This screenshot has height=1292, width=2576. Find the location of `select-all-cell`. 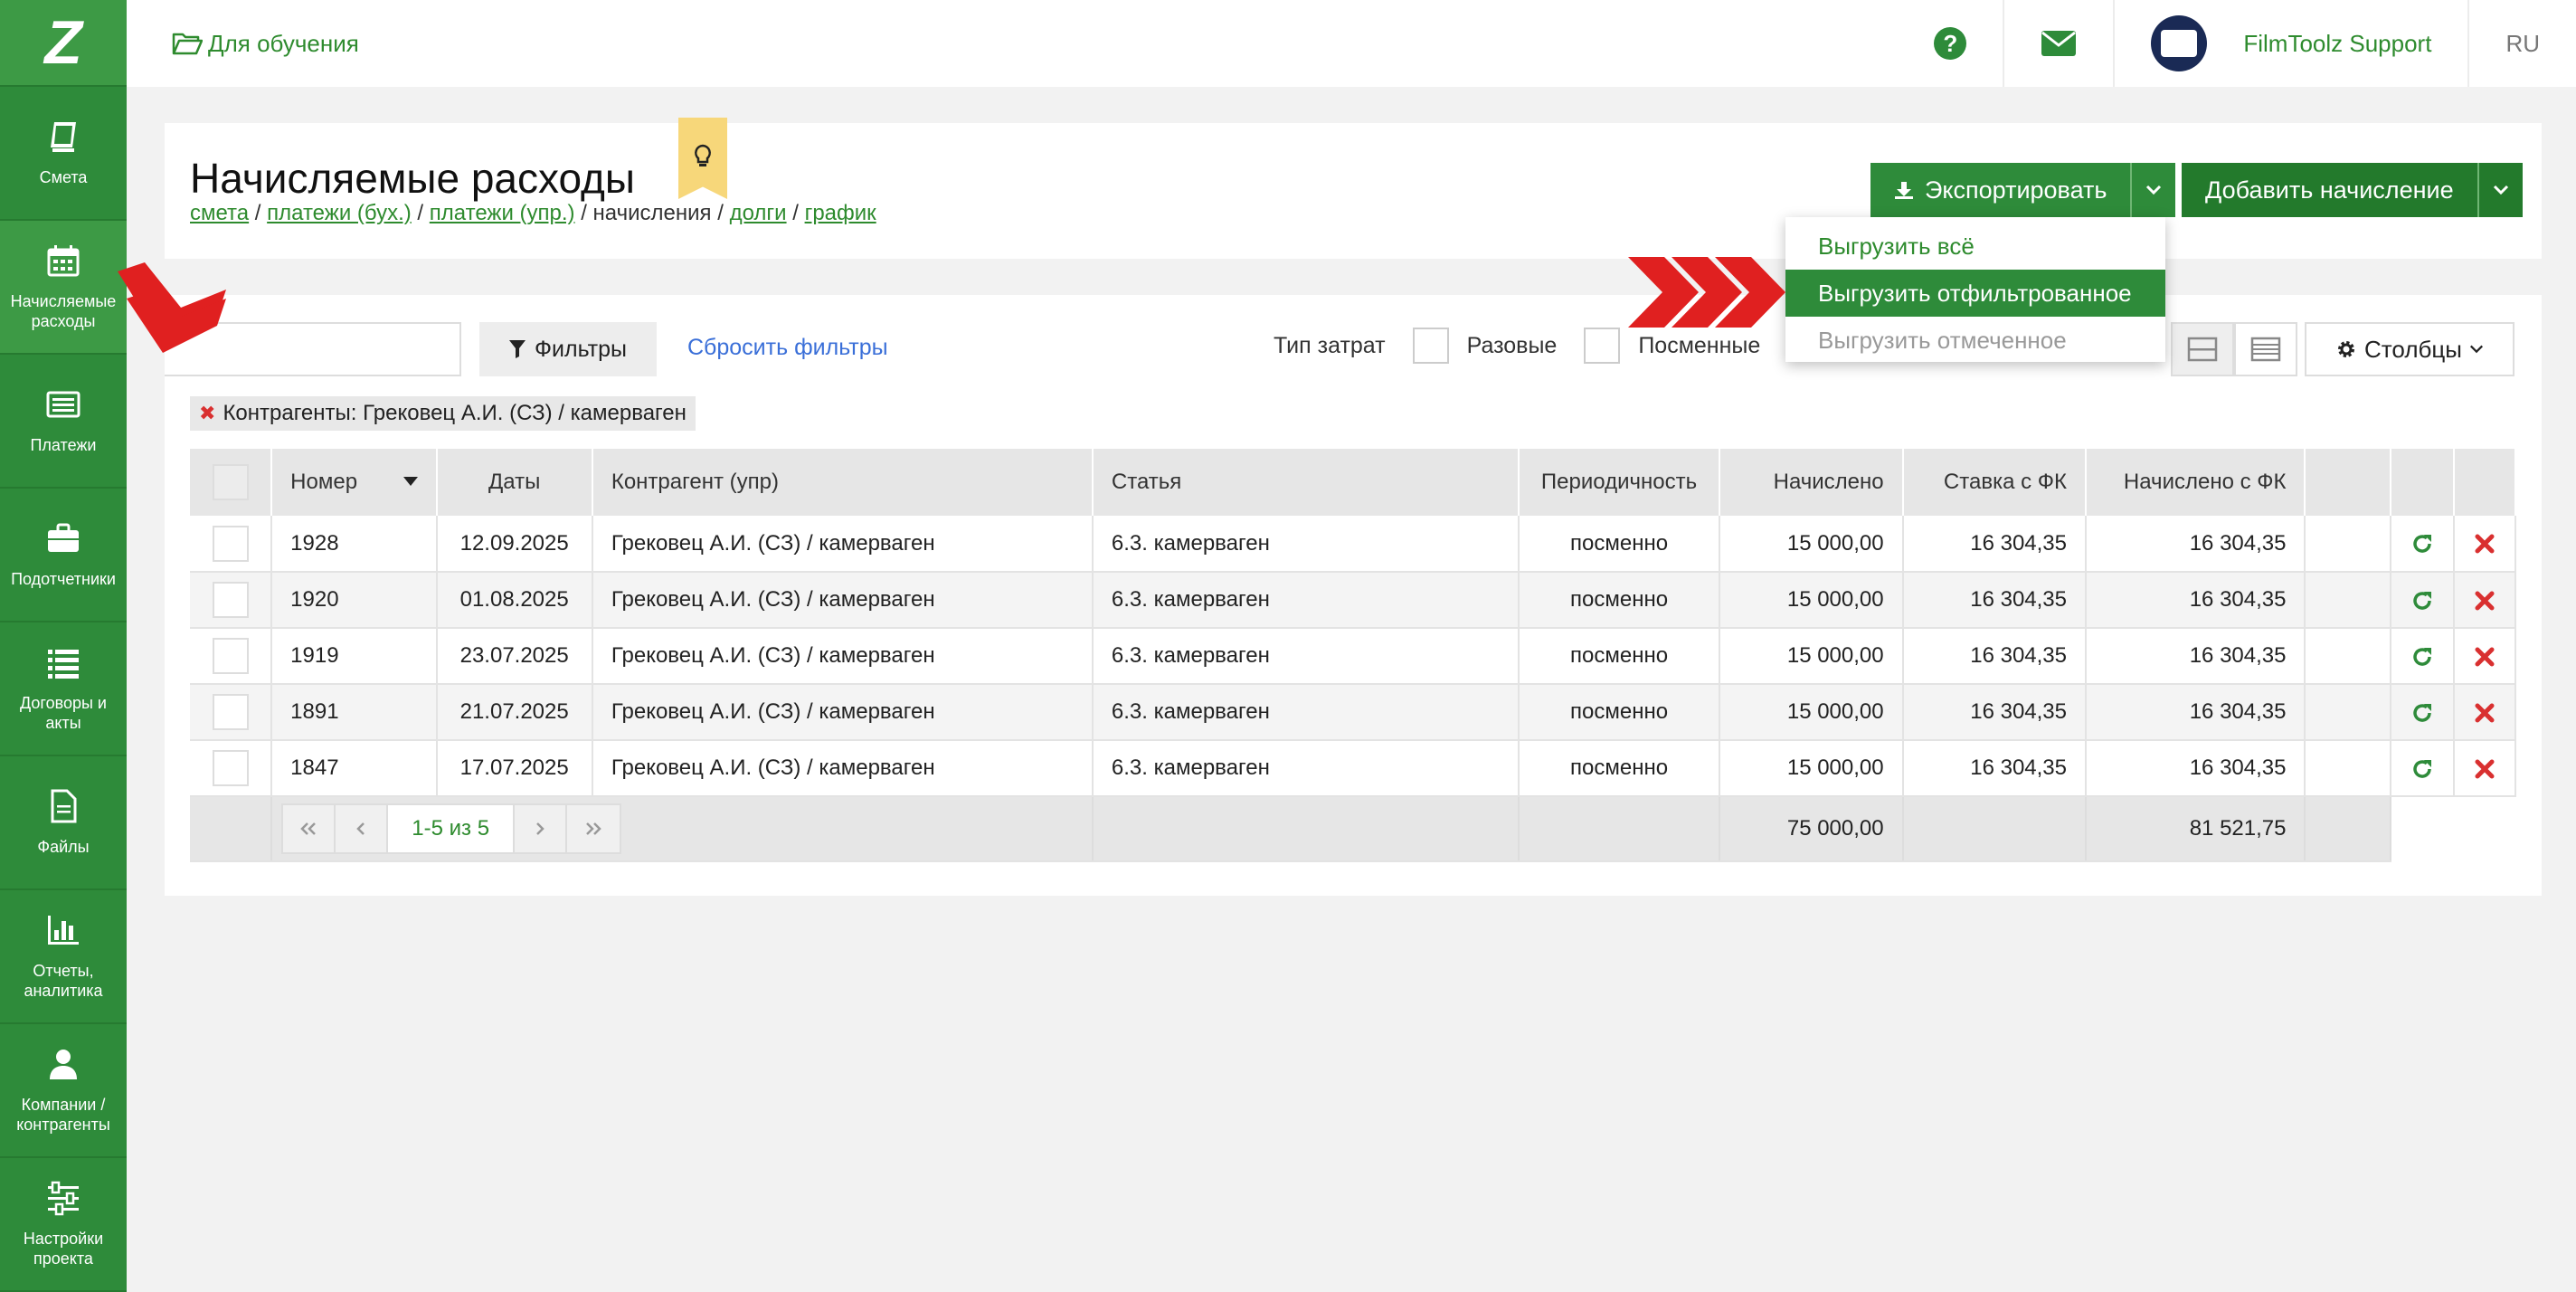

select-all-cell is located at coordinates (232, 482).